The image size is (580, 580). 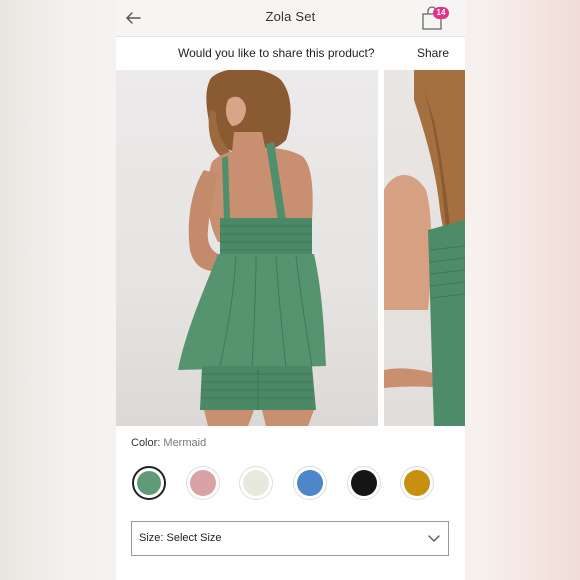 I want to click on color-swatch-list, so click(x=291, y=484).